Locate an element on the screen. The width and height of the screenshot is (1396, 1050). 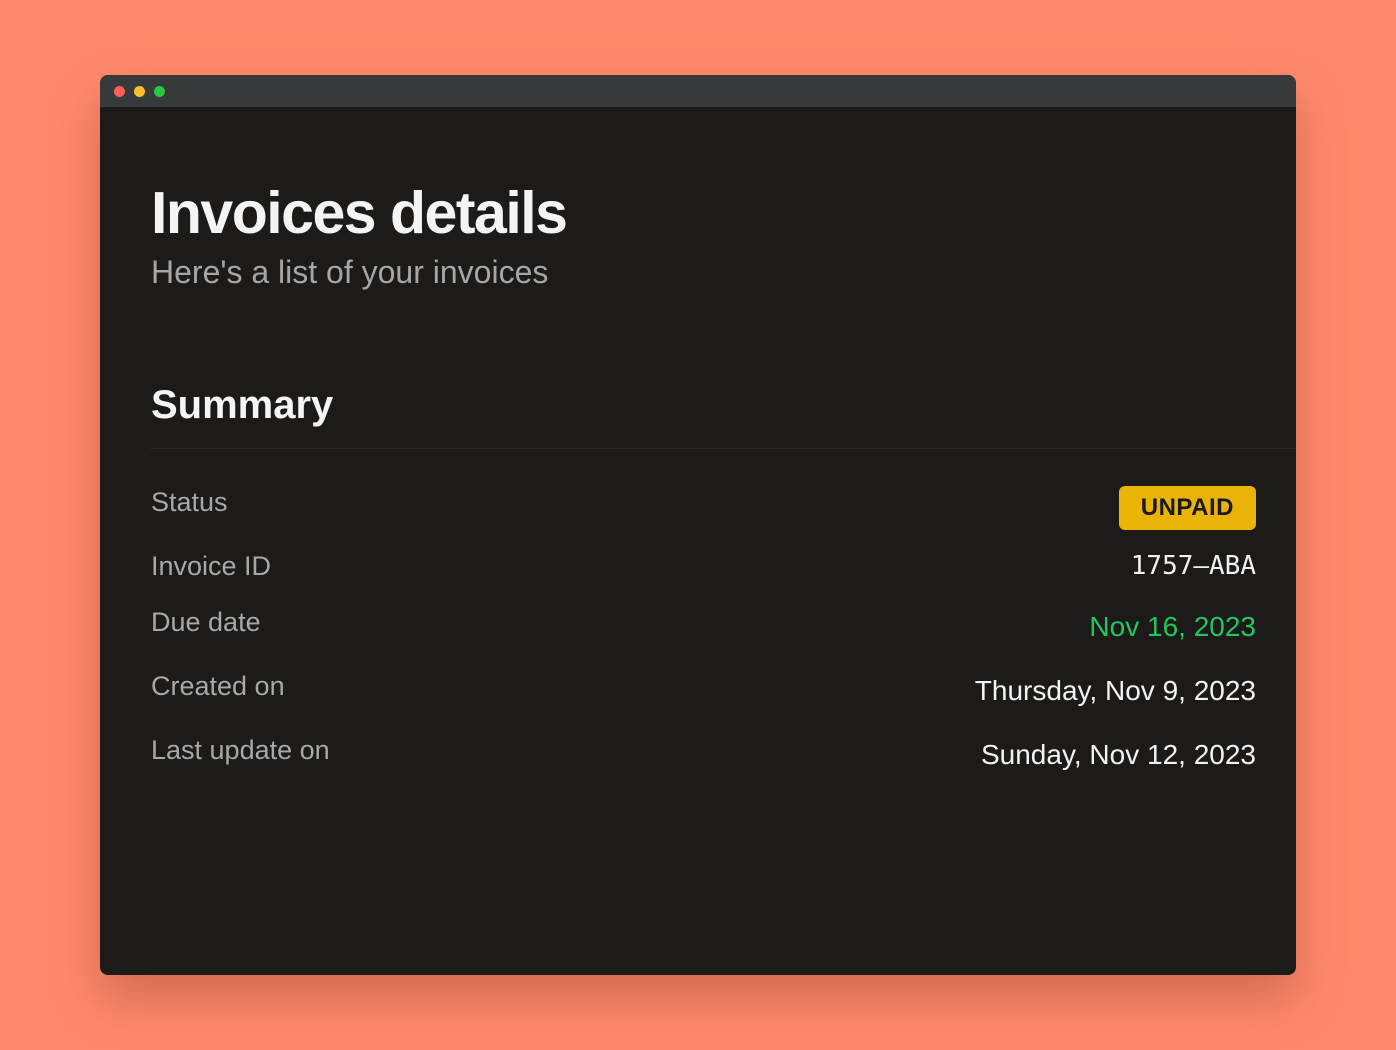
page-subtitle: Here's a list of your invoices is located at coordinates (350, 272).